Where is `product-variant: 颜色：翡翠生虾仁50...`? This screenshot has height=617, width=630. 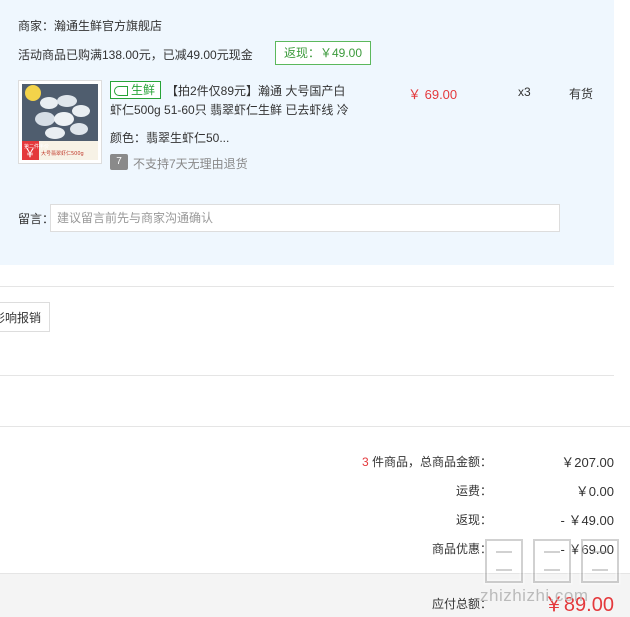
product-variant: 颜色：翡翠生虾仁50... is located at coordinates (170, 138).